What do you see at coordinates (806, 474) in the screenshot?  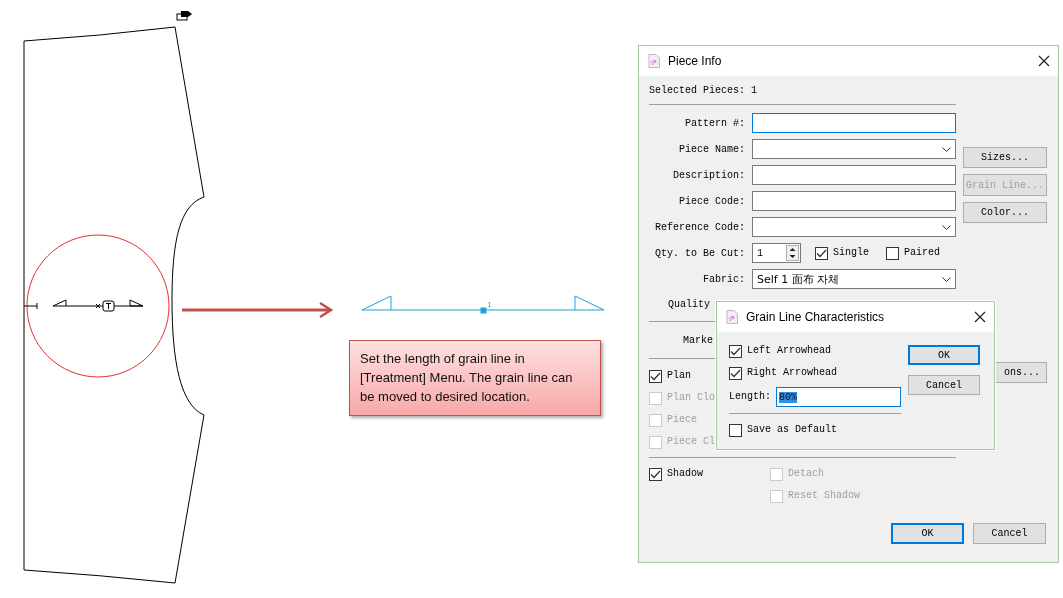 I see `checkbox-label: Detach` at bounding box center [806, 474].